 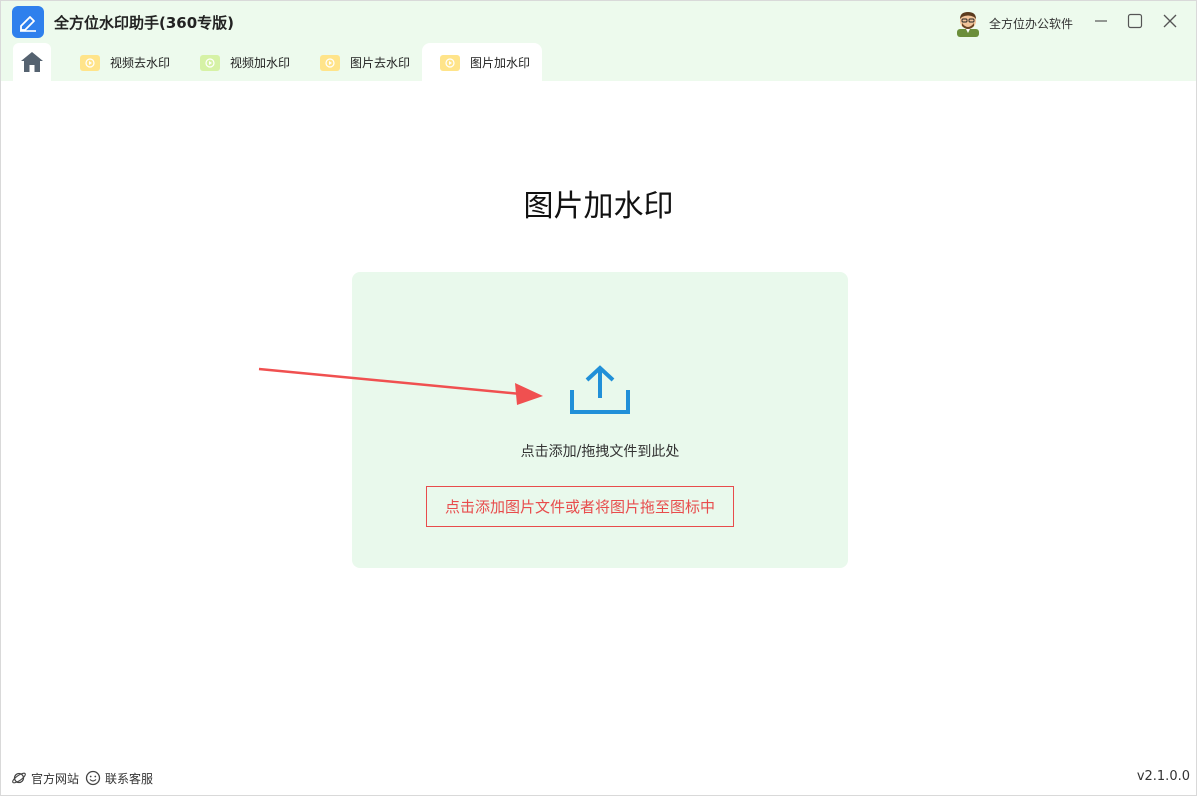 I want to click on tab-video-add-watermark: 视频加水印, so click(x=245, y=62).